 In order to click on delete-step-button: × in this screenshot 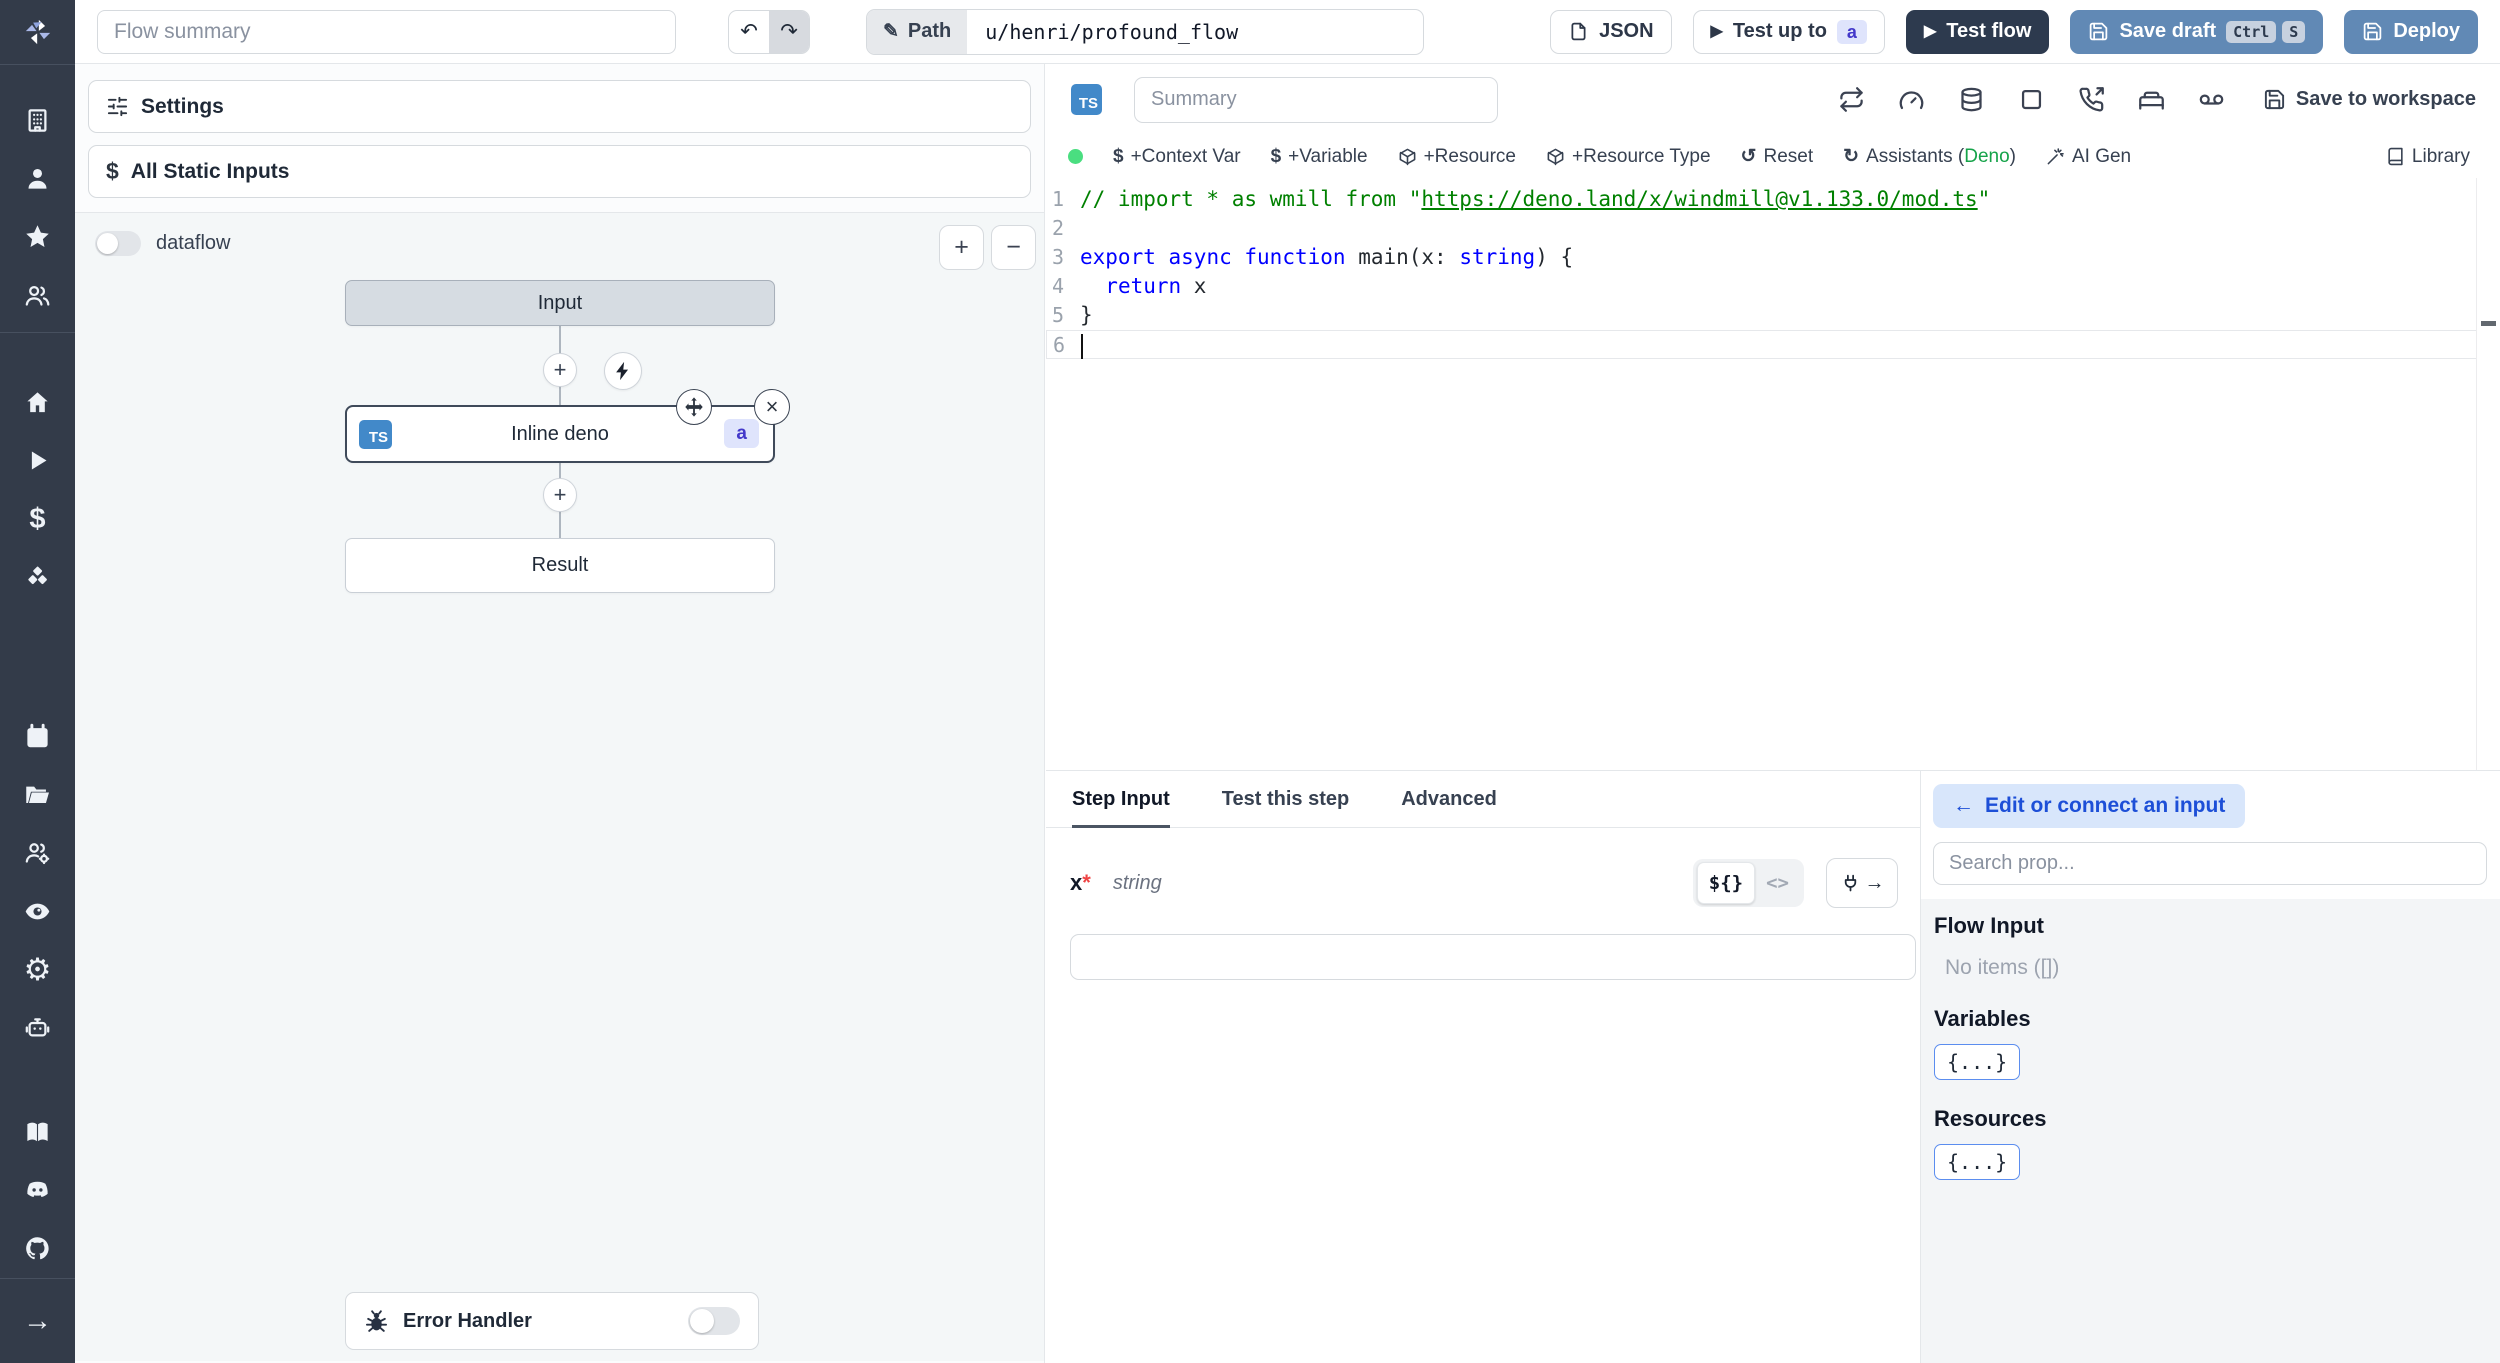, I will do `click(772, 407)`.